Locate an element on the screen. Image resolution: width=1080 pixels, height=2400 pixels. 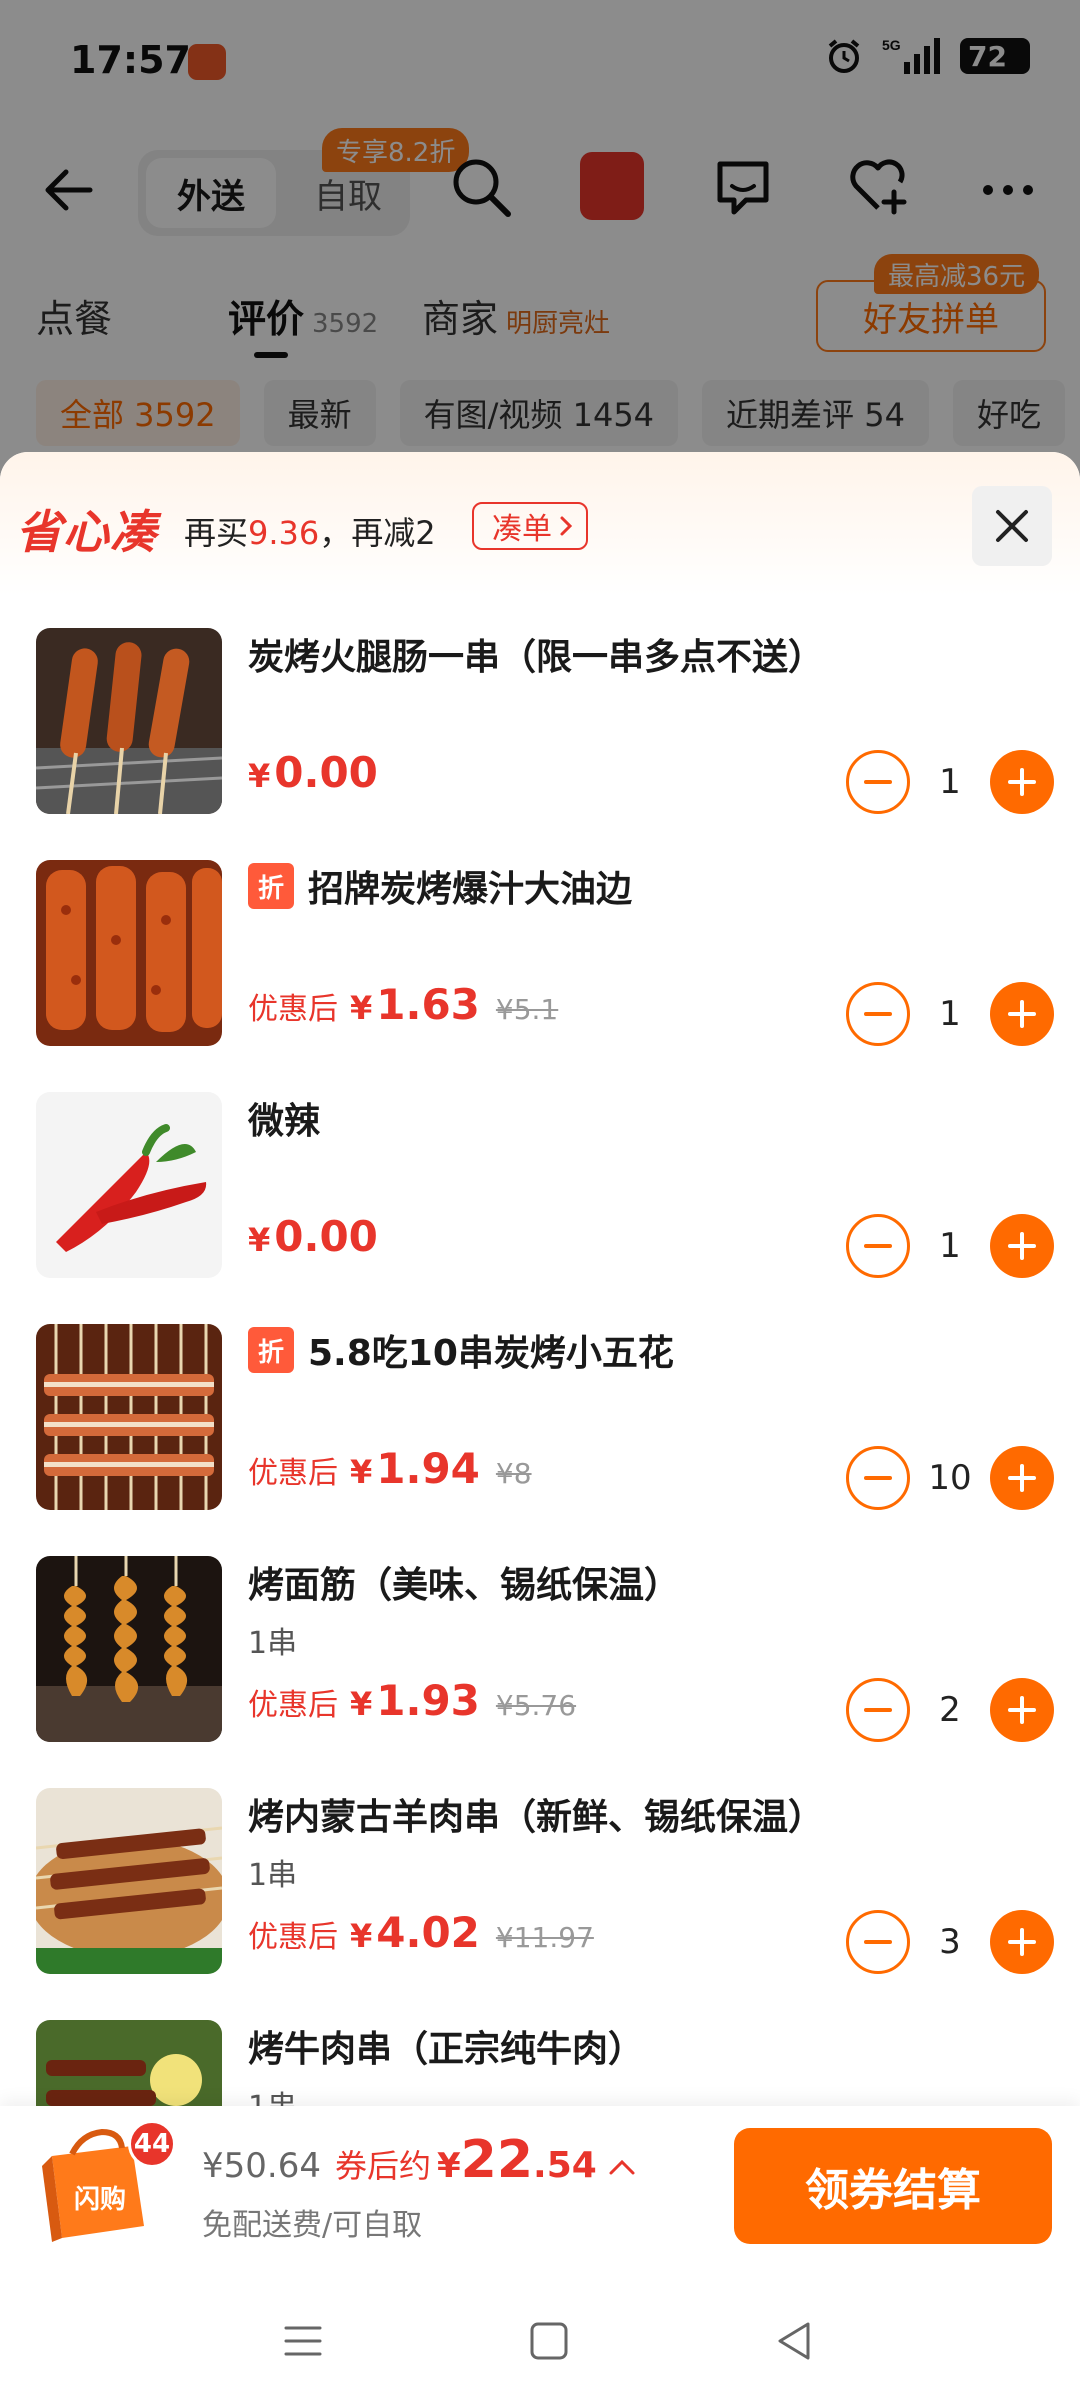
quantity-value: 2 is located at coordinates (950, 1710).